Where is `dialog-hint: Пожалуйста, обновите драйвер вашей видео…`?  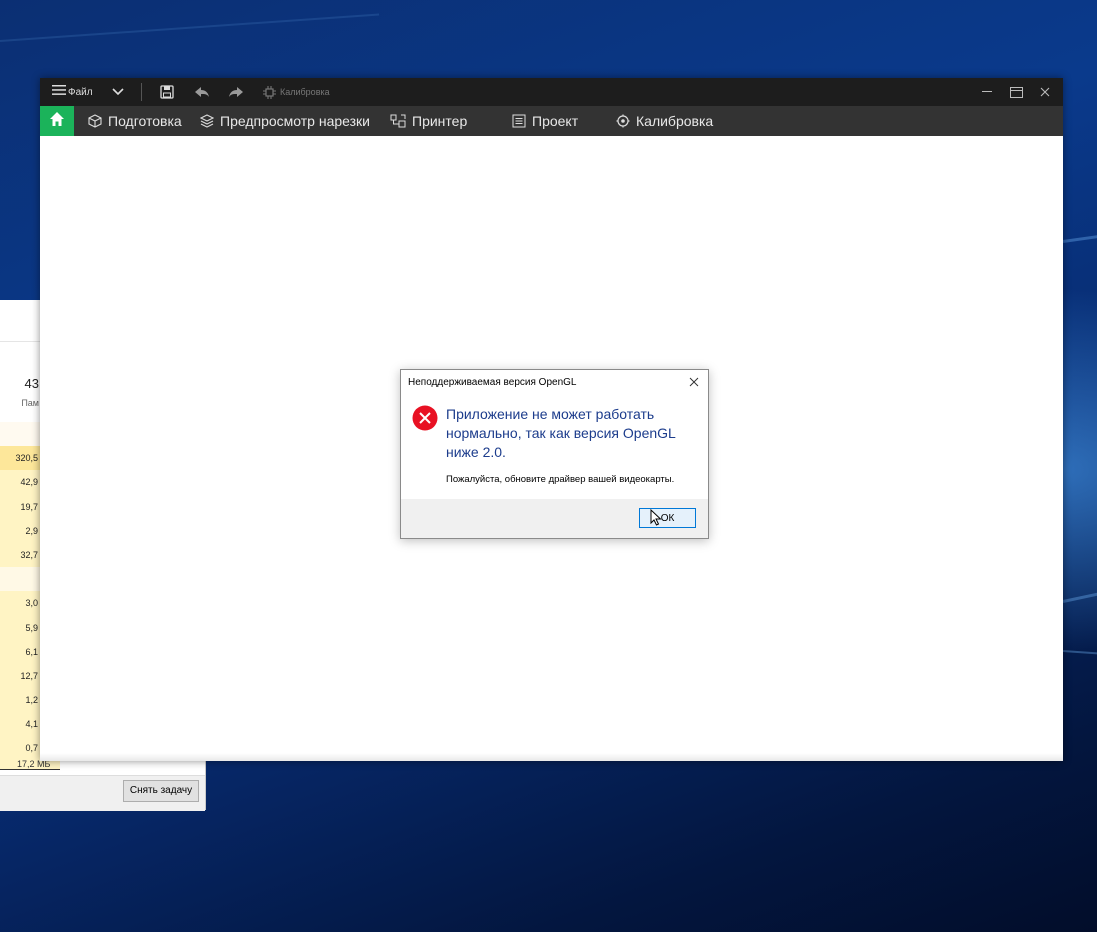
dialog-hint: Пожалуйста, обновите драйвер вашей видео… is located at coordinates (560, 479).